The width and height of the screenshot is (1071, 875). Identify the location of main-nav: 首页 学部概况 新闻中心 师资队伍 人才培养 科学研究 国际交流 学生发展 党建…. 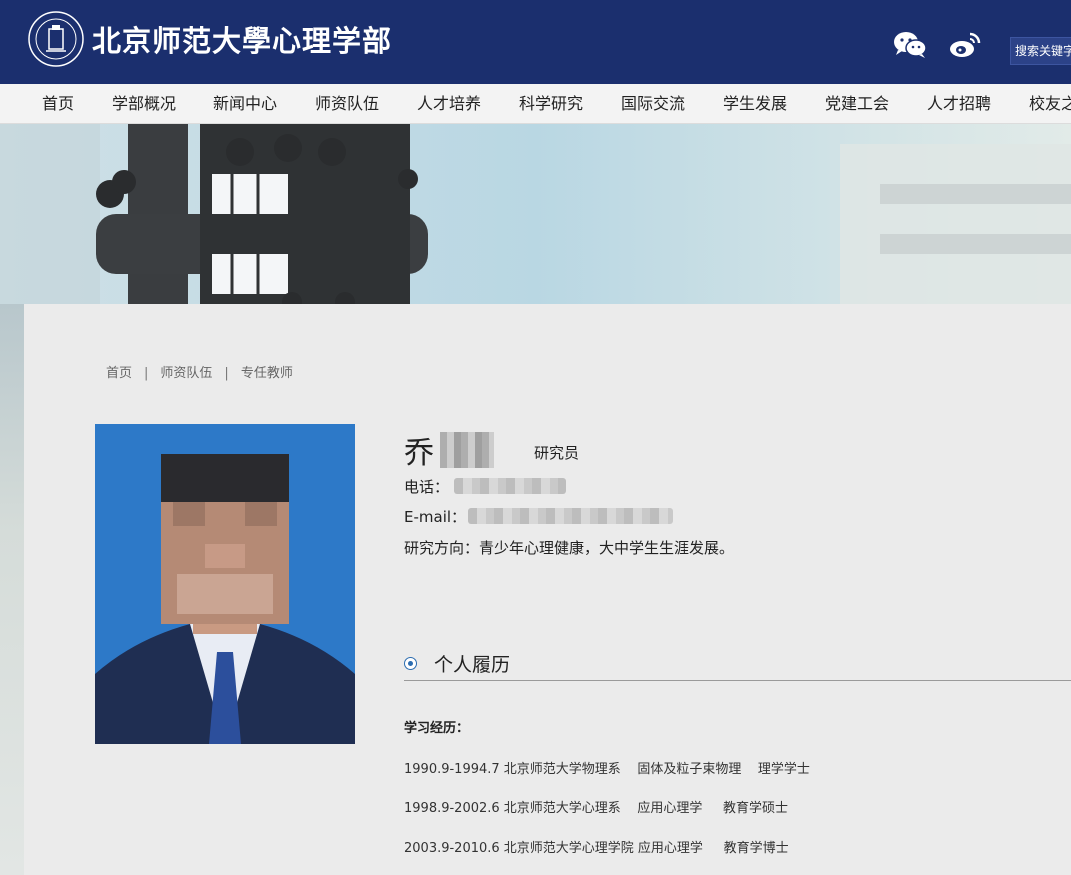
(535, 104).